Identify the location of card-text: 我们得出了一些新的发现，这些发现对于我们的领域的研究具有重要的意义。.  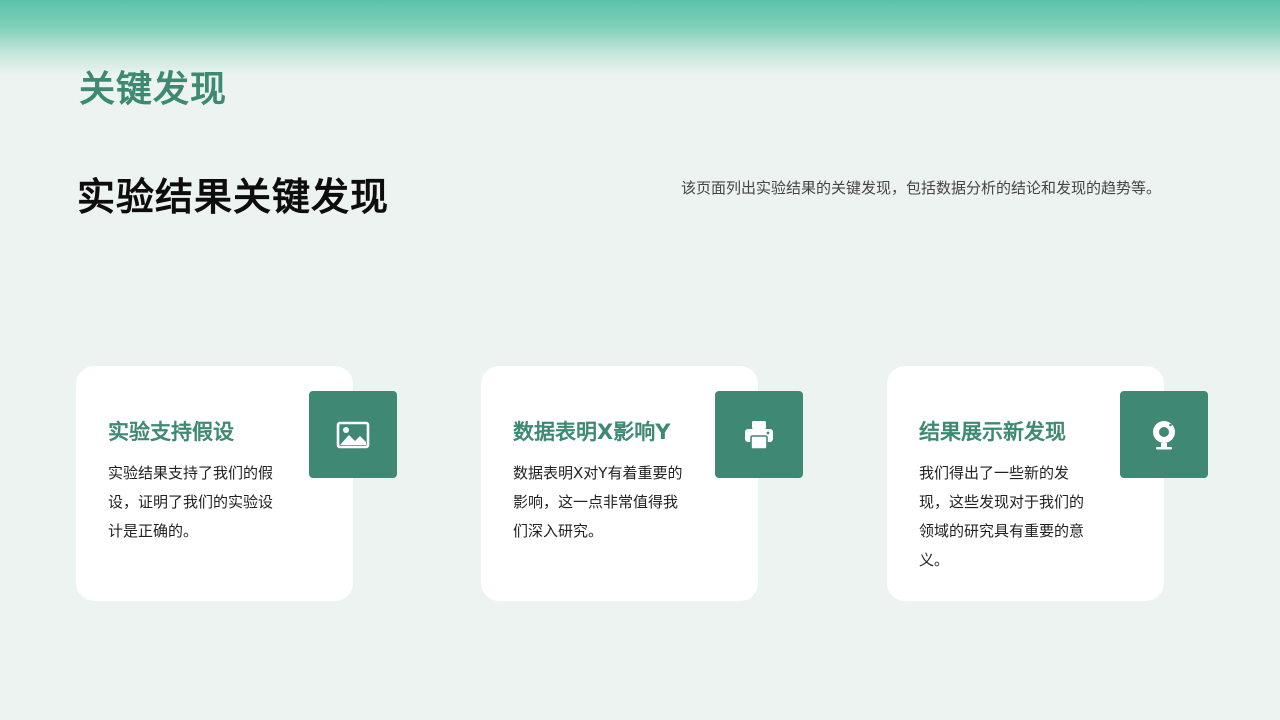
(1002, 516).